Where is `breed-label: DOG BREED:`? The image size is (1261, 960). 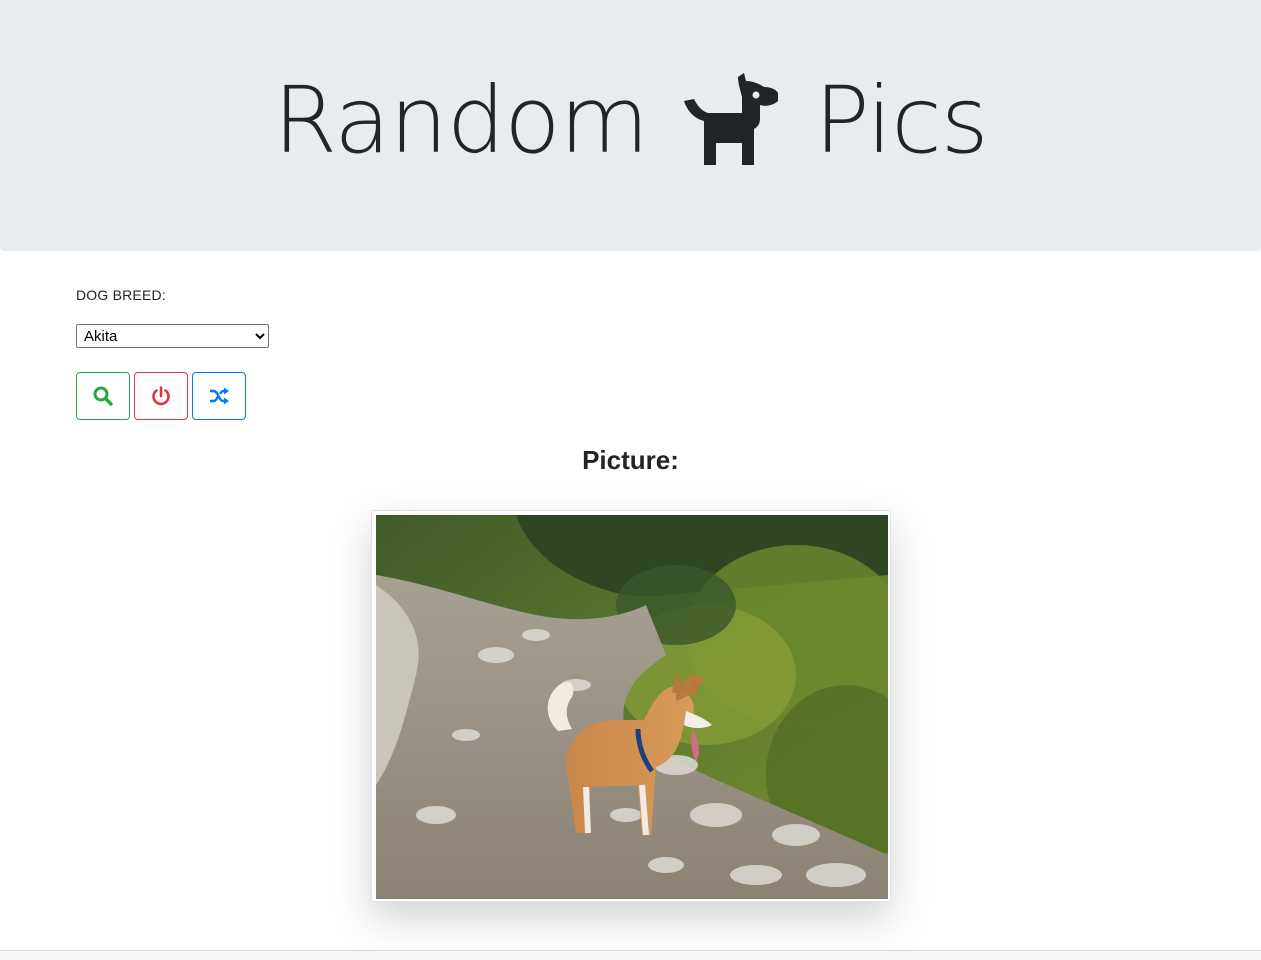
breed-label: DOG BREED: is located at coordinates (121, 295).